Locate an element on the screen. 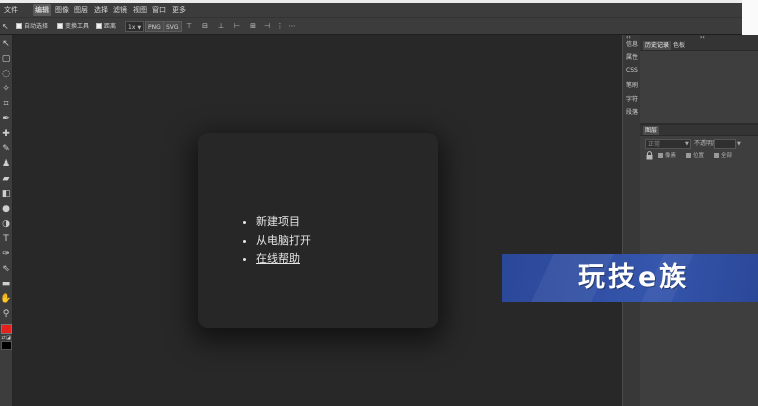 This screenshot has width=758, height=406. side-tab-info: 信息 is located at coordinates (632, 45).